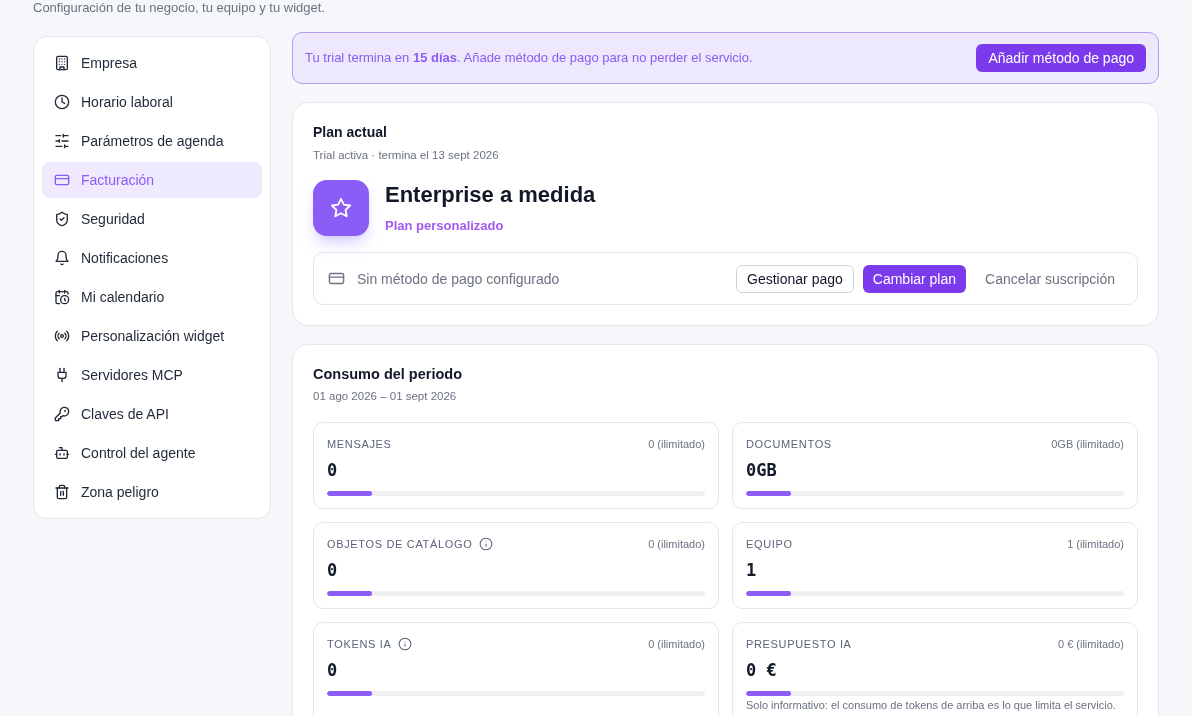 The height and width of the screenshot is (716, 1192). I want to click on sidebar-item: Horario laboral, so click(152, 102).